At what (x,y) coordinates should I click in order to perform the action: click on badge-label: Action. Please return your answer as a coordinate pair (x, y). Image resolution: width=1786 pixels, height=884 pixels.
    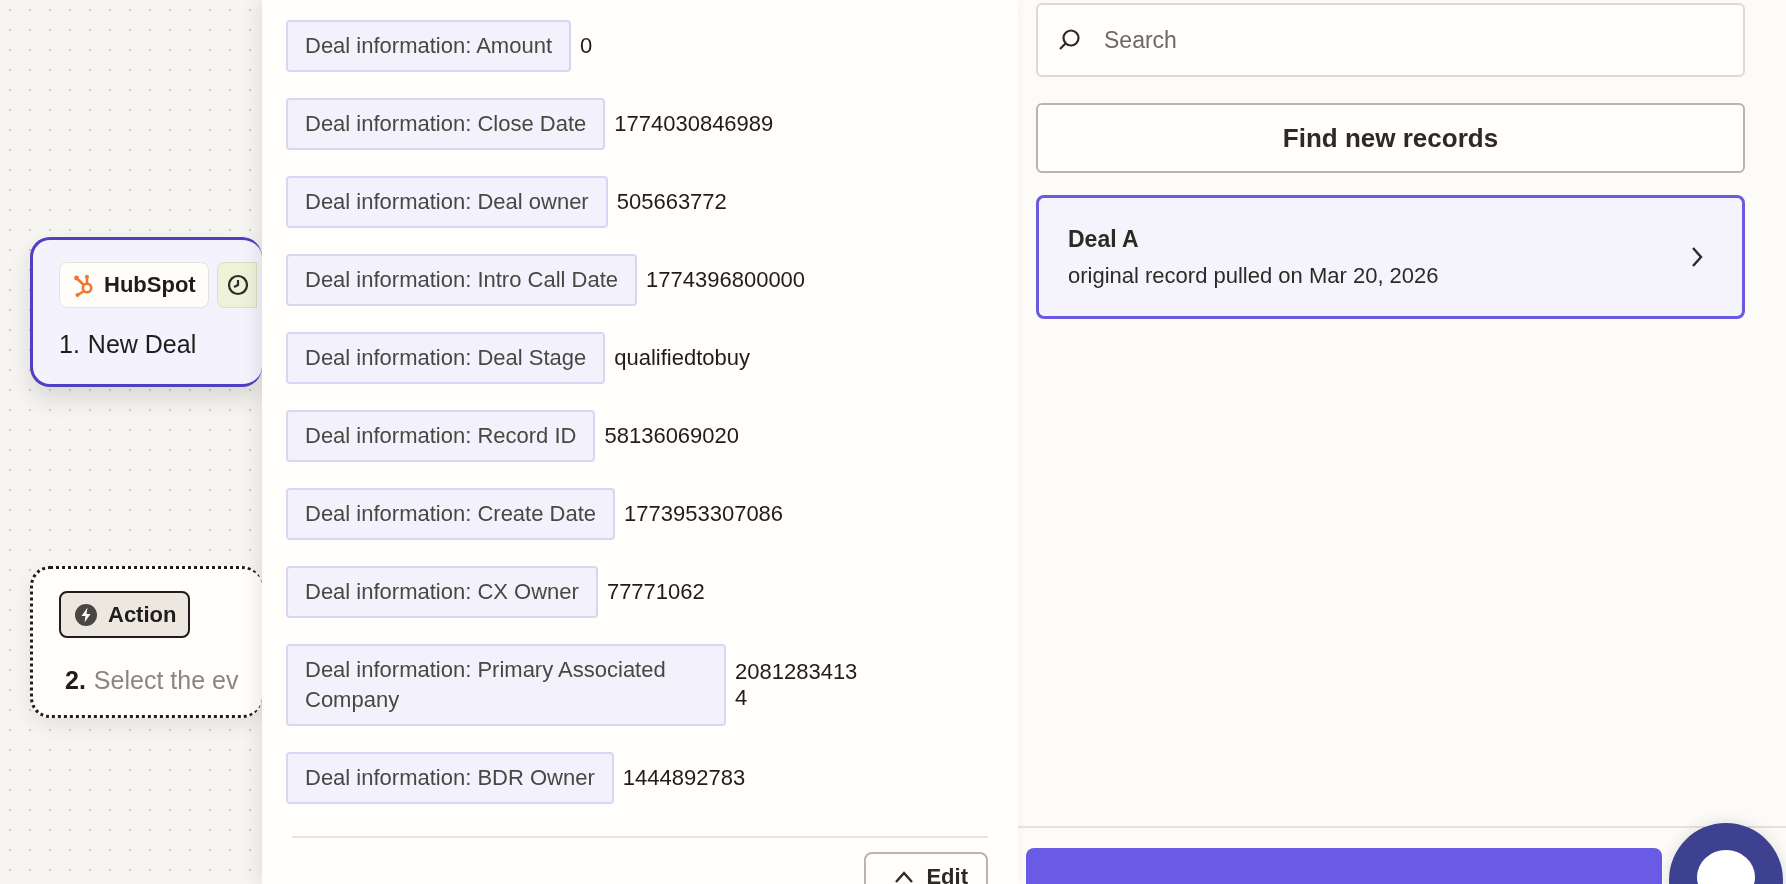
    Looking at the image, I should click on (142, 614).